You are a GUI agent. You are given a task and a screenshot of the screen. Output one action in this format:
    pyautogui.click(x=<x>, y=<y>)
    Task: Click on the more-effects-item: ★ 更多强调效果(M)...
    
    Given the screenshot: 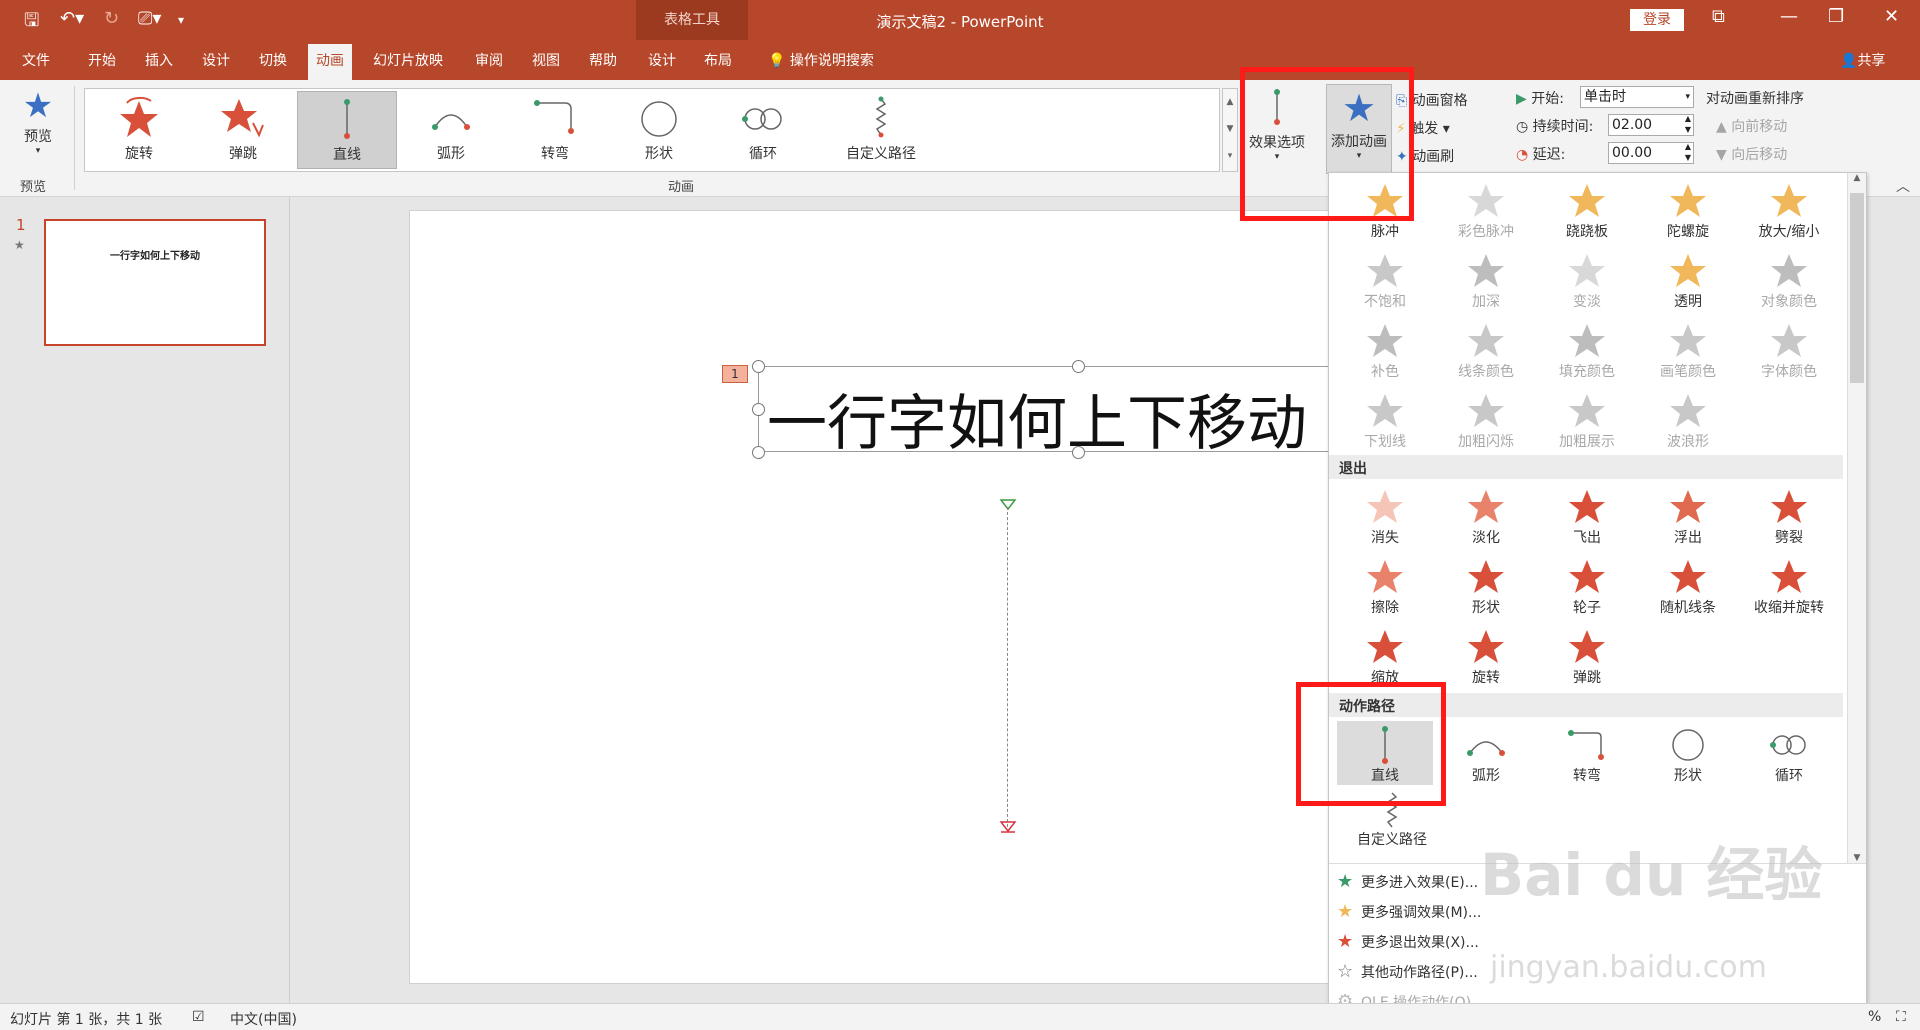 What is the action you would take?
    pyautogui.click(x=1409, y=911)
    